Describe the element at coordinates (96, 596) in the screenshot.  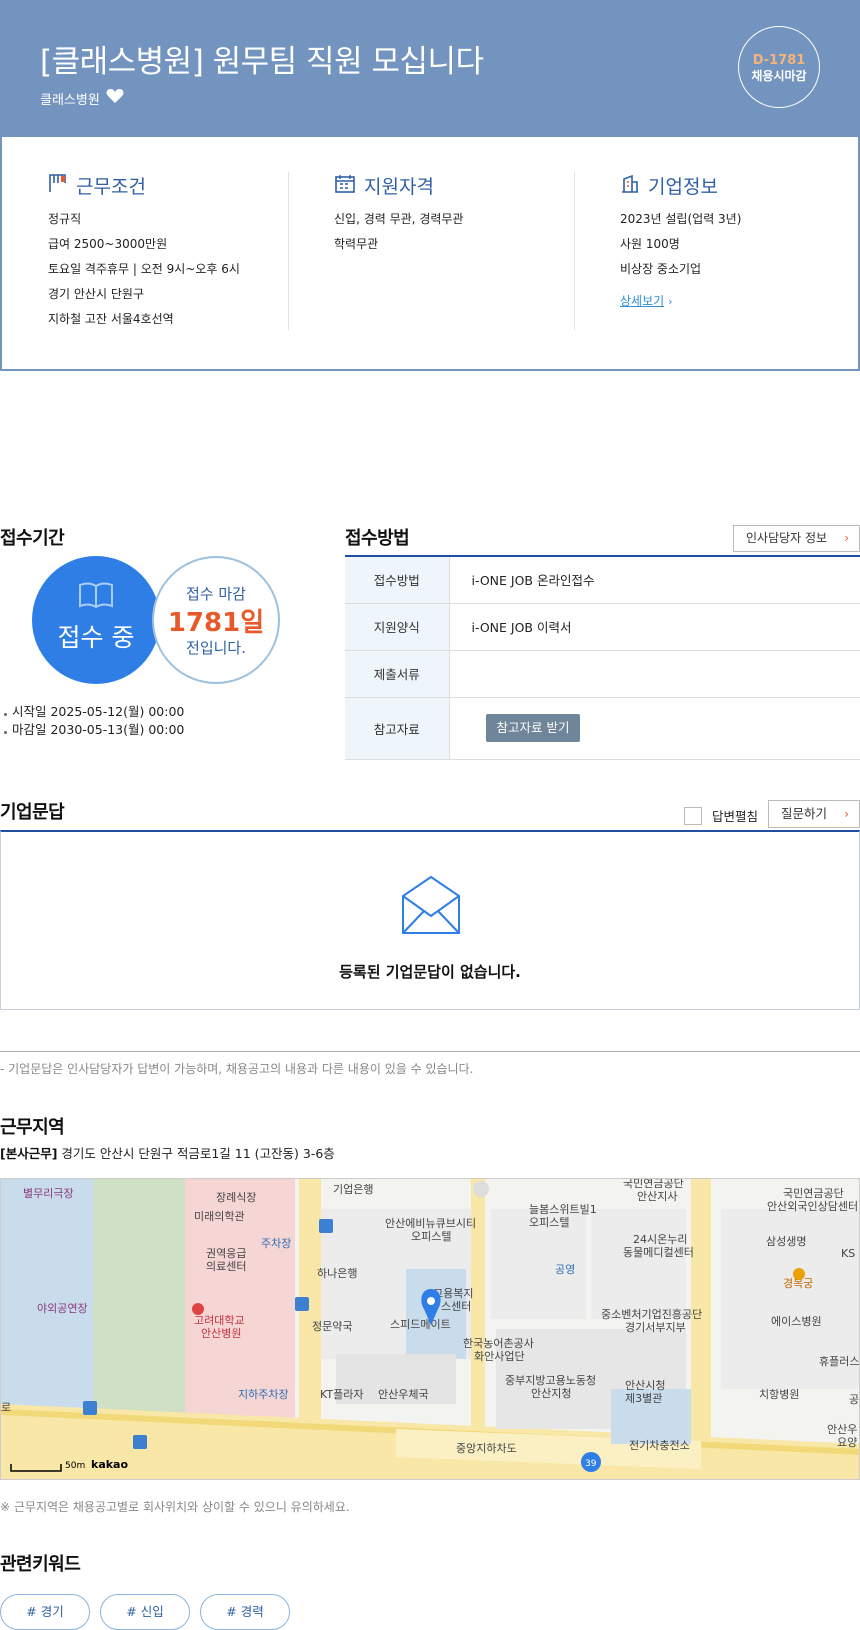
I see `book-icon` at that location.